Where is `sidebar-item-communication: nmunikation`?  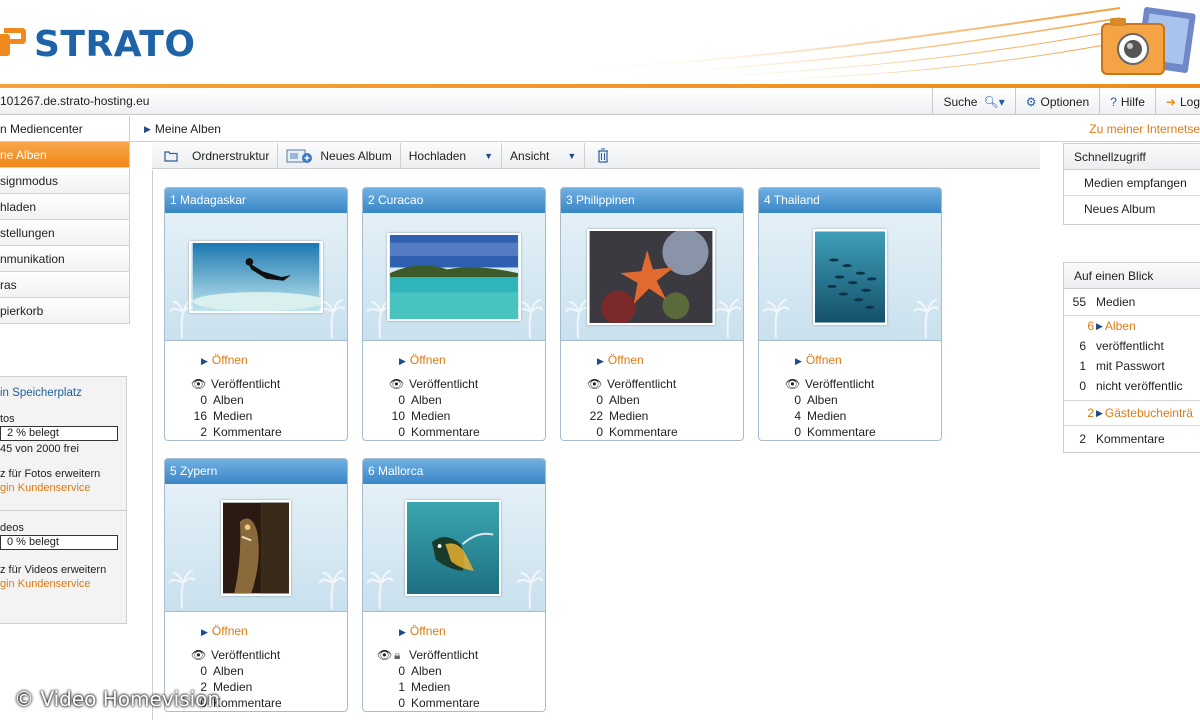 sidebar-item-communication: nmunikation is located at coordinates (65, 259).